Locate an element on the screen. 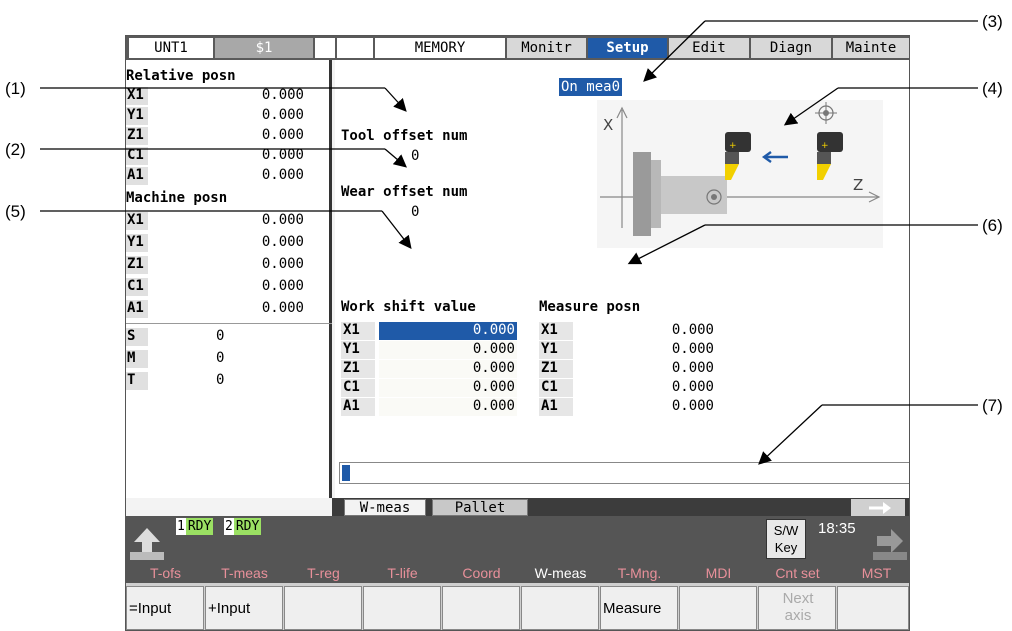 Image resolution: width=1012 pixels, height=631 pixels. measurement-diagram: + + X Z is located at coordinates (740, 174).